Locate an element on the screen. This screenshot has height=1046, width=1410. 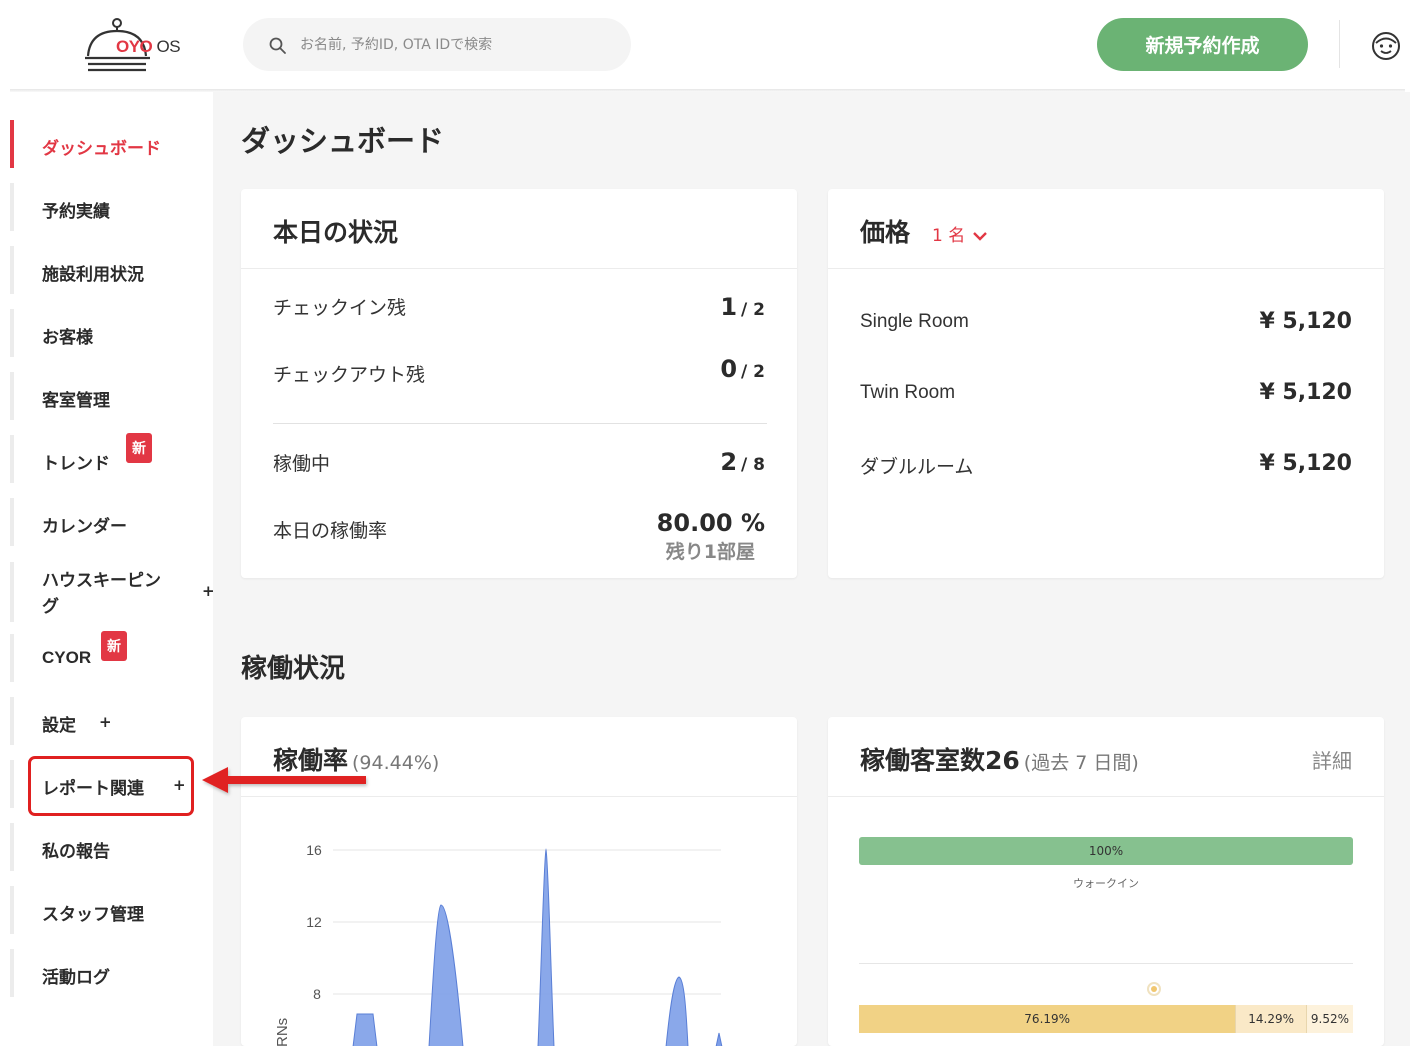
y-tick-label: 12 is located at coordinates (314, 922).